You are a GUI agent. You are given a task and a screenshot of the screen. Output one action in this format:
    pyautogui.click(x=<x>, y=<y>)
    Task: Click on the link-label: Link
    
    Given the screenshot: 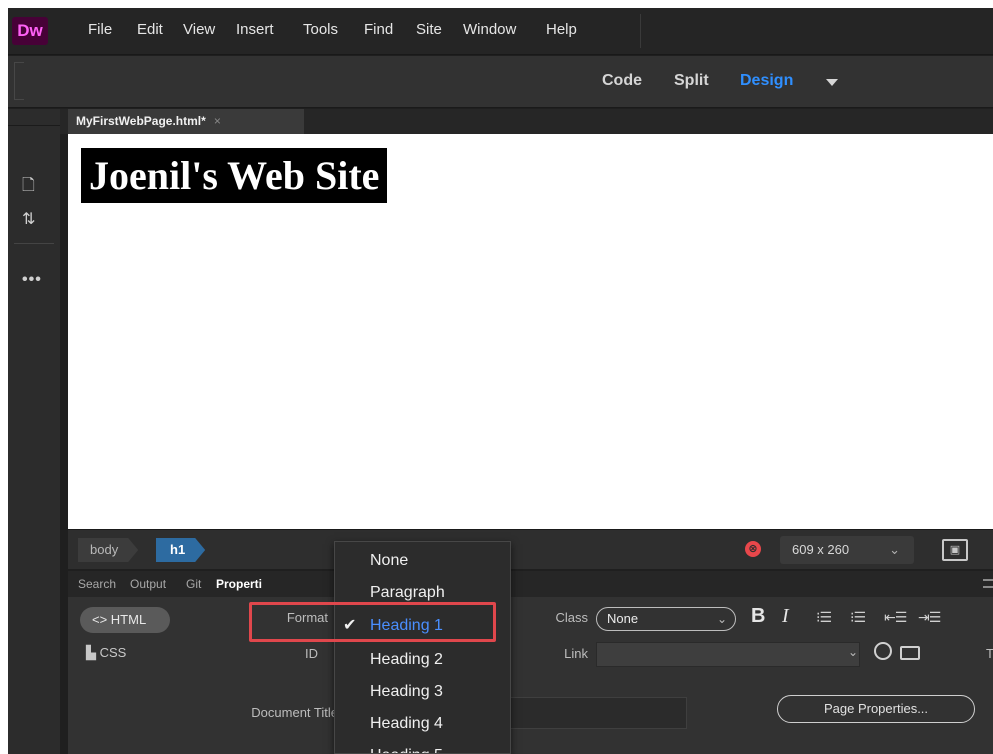 What is the action you would take?
    pyautogui.click(x=576, y=653)
    